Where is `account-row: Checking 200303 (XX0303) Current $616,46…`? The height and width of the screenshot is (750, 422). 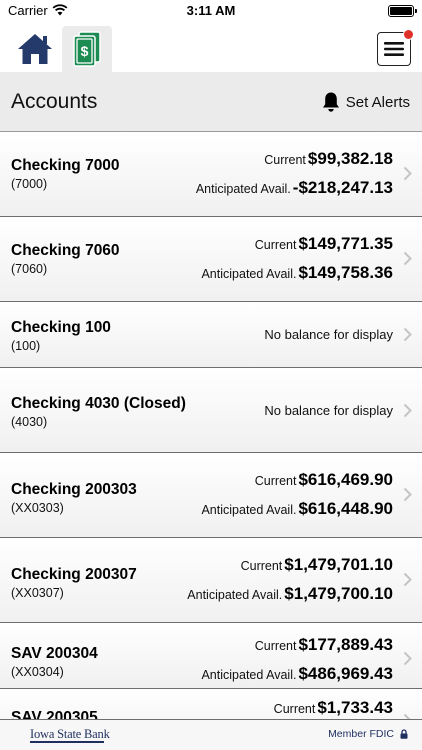
account-row: Checking 200303 (XX0303) Current $616,46… is located at coordinates (211, 495).